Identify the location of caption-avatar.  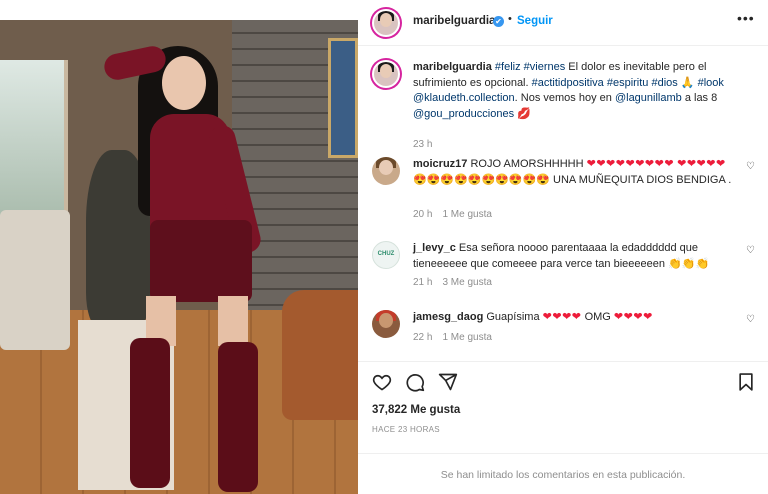
(386, 74).